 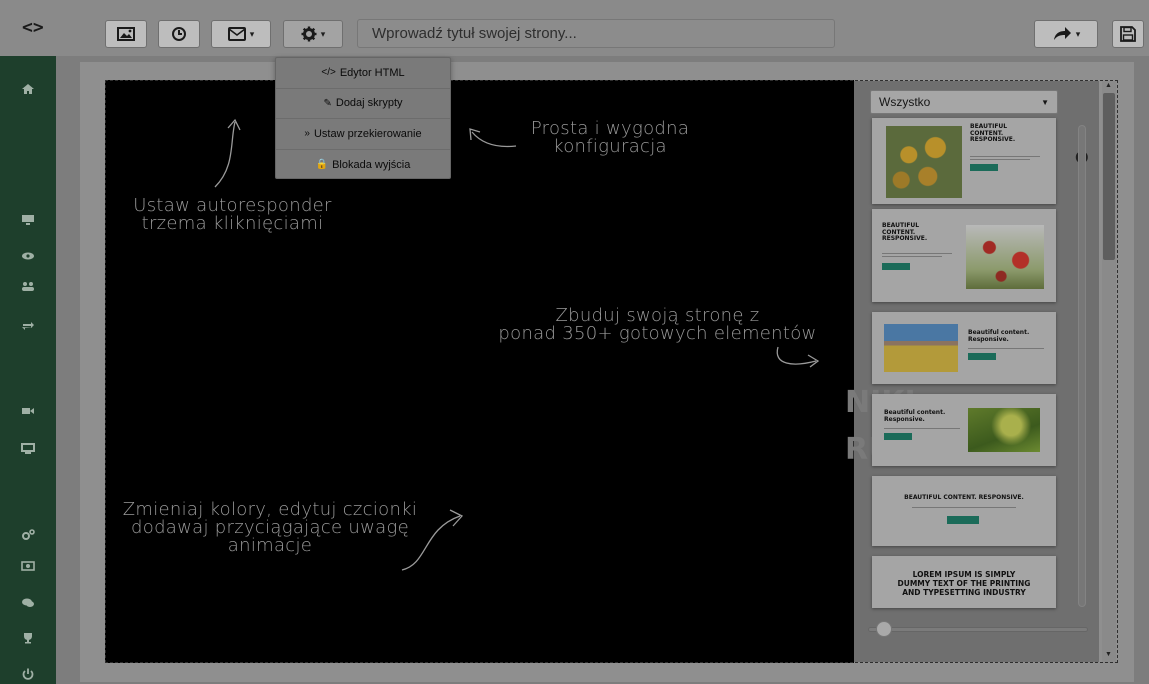 I want to click on code-toggle-button: <>, so click(x=33, y=27).